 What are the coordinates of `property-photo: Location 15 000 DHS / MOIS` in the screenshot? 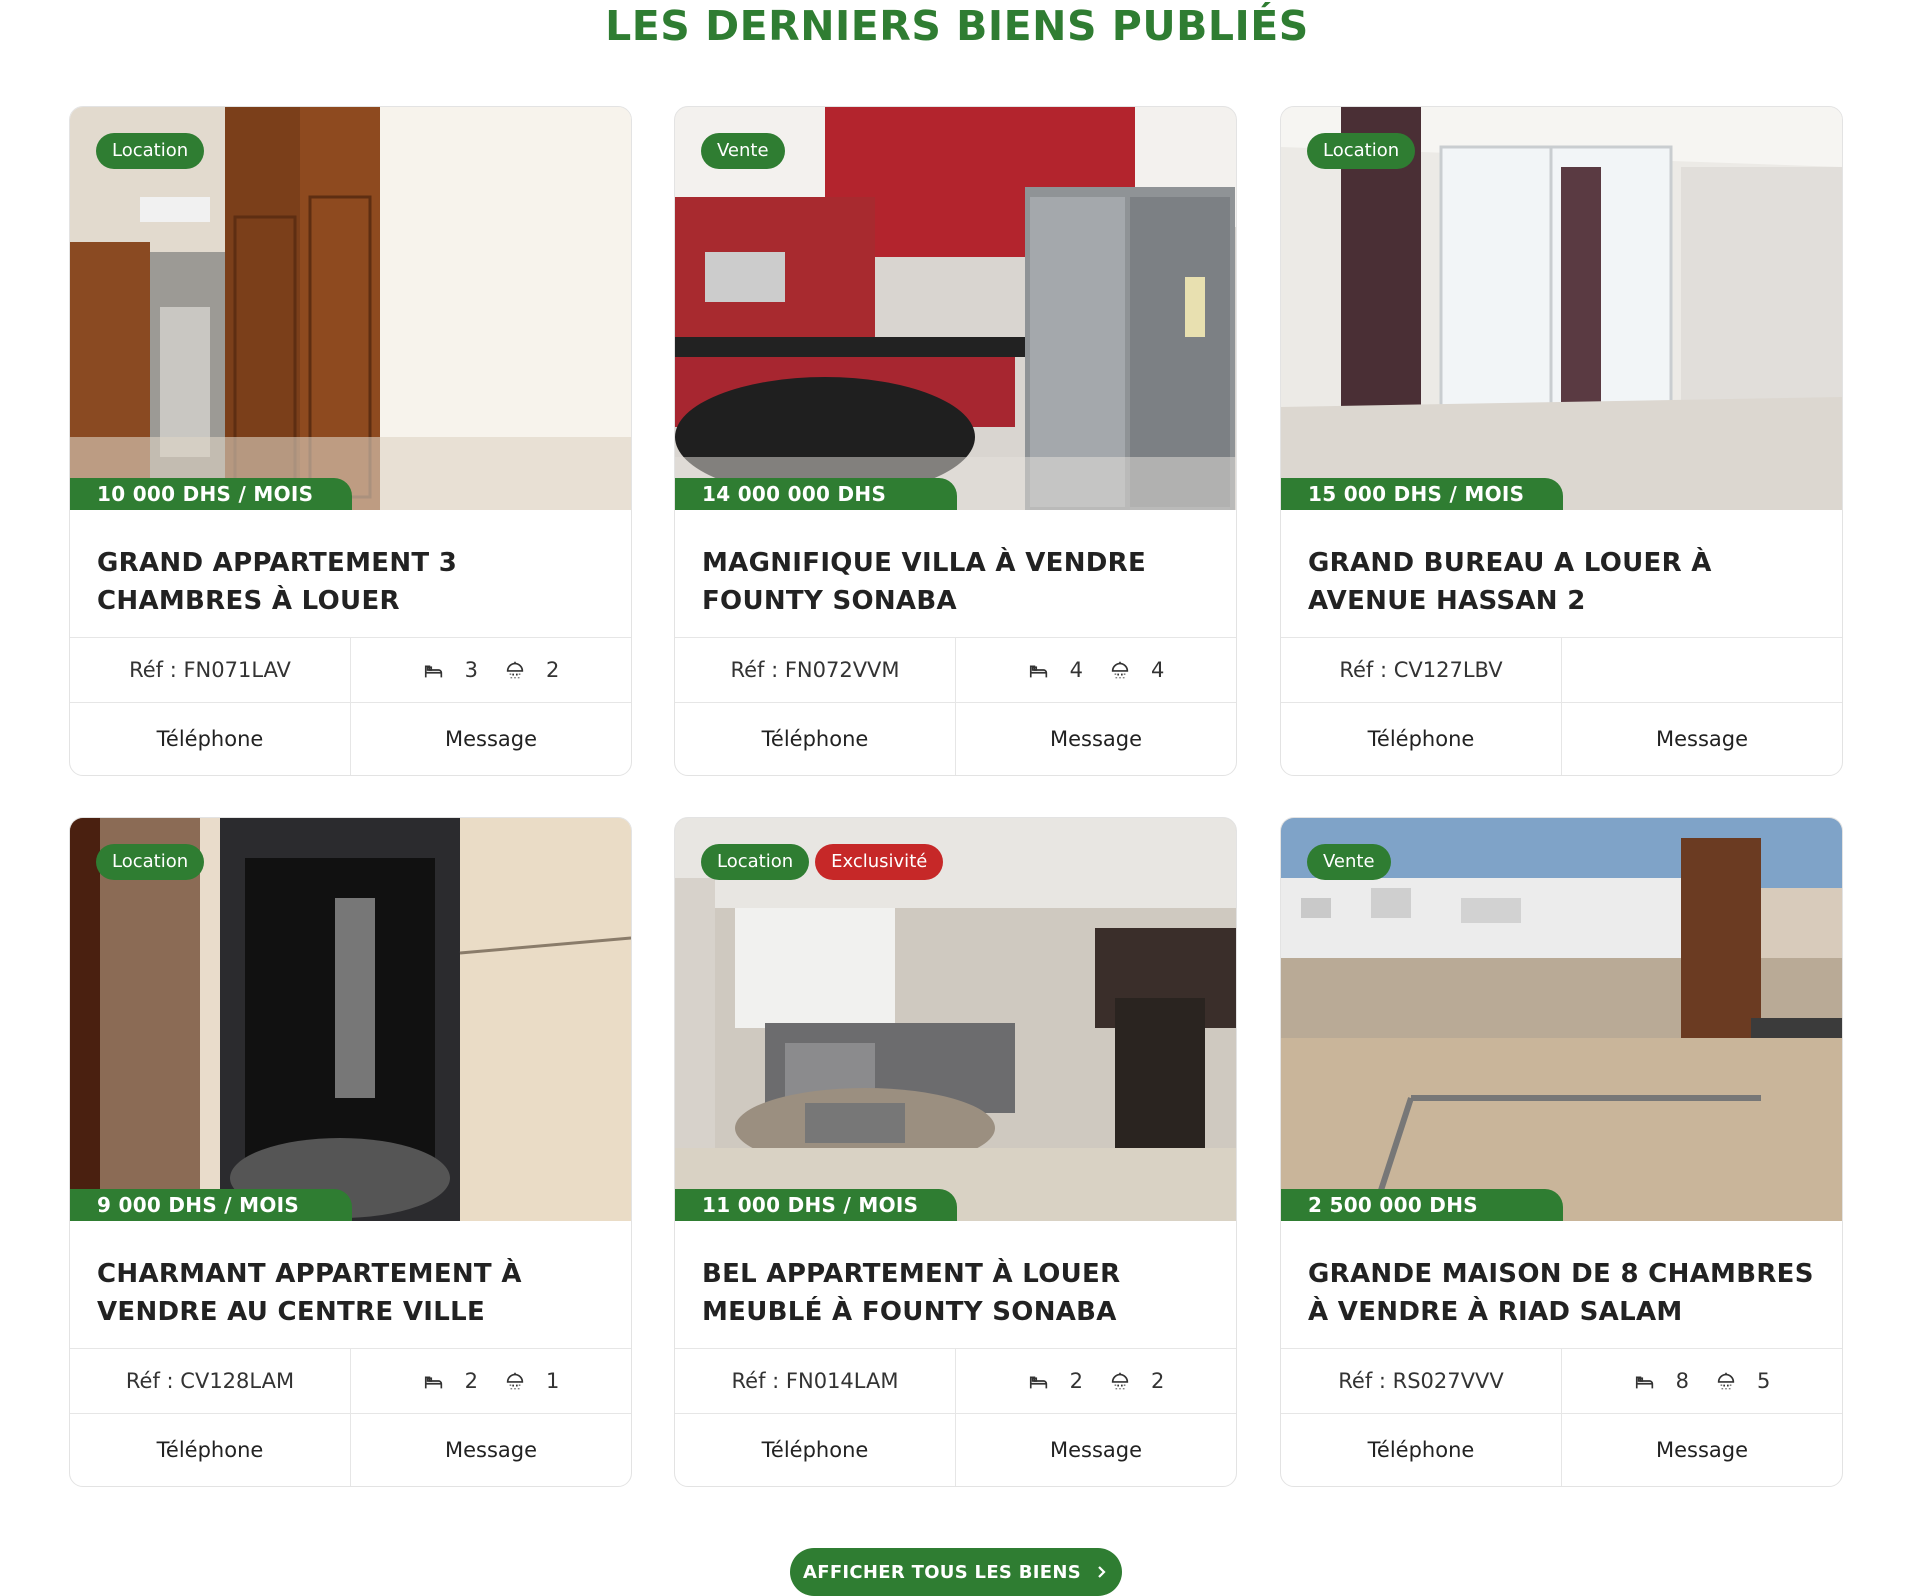 It's located at (1561, 308).